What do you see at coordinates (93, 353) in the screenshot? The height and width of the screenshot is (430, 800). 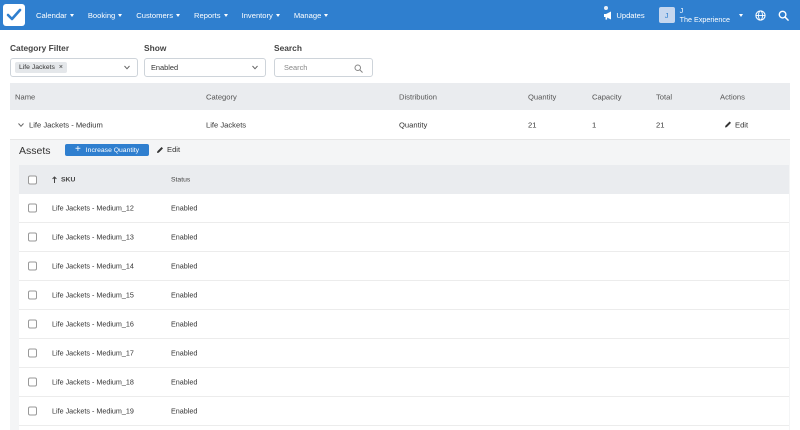 I see `asset-sku: Life Jackets - Medium_17` at bounding box center [93, 353].